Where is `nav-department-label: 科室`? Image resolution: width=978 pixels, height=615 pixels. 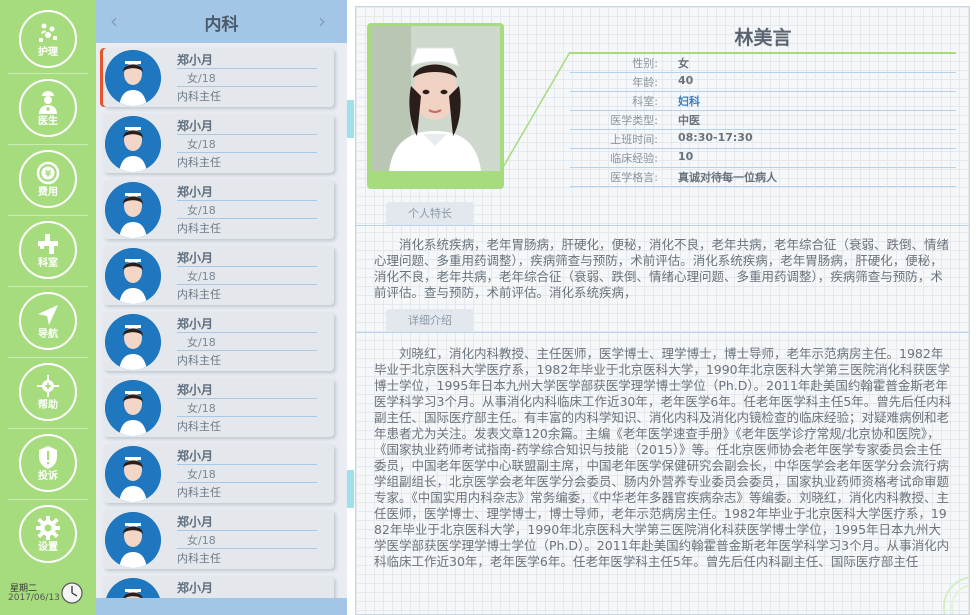 nav-department-label: 科室 is located at coordinates (48, 263).